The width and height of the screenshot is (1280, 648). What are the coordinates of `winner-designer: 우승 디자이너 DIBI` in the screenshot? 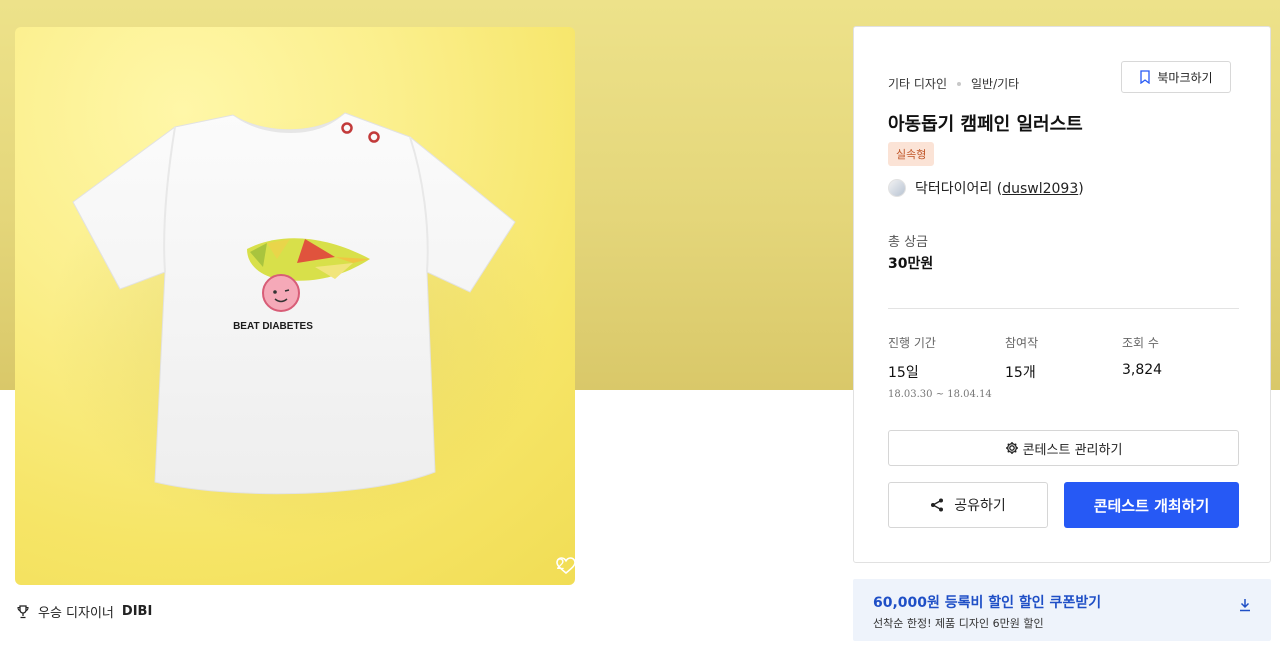 It's located at (84, 611).